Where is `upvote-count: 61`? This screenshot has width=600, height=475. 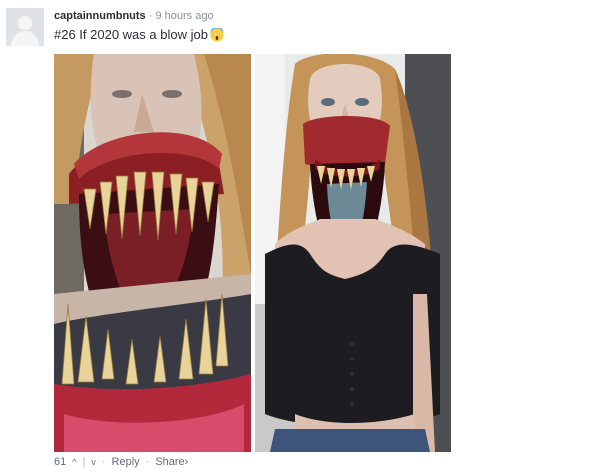 upvote-count: 61 is located at coordinates (60, 462).